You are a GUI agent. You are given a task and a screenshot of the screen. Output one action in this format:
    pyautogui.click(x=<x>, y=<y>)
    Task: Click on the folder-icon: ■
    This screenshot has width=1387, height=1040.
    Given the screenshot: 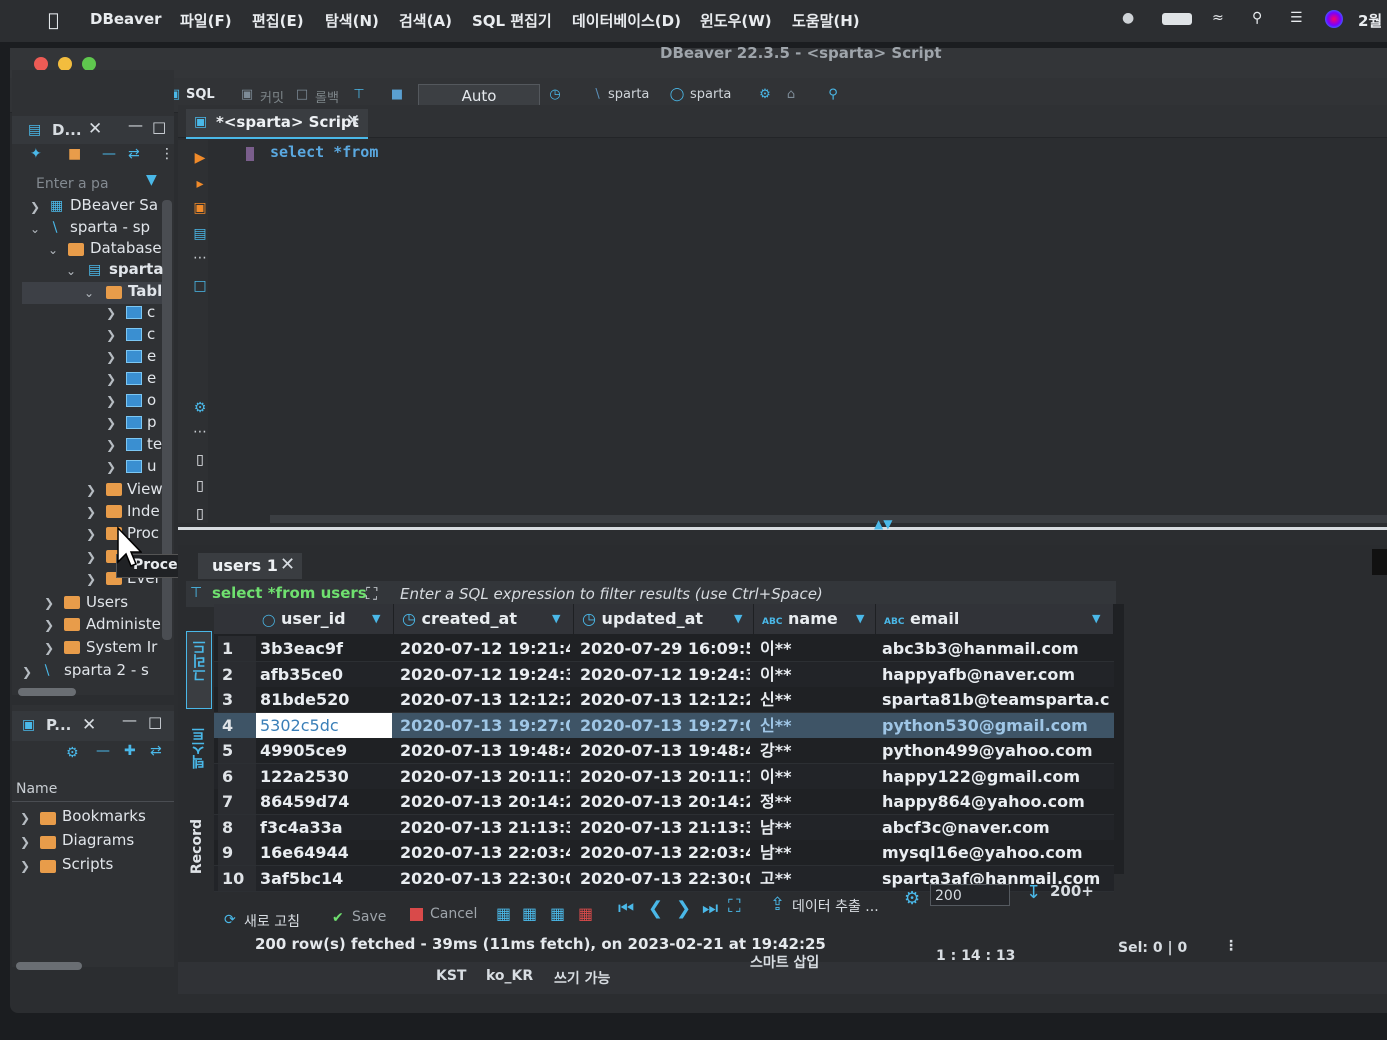 What is the action you would take?
    pyautogui.click(x=74, y=154)
    